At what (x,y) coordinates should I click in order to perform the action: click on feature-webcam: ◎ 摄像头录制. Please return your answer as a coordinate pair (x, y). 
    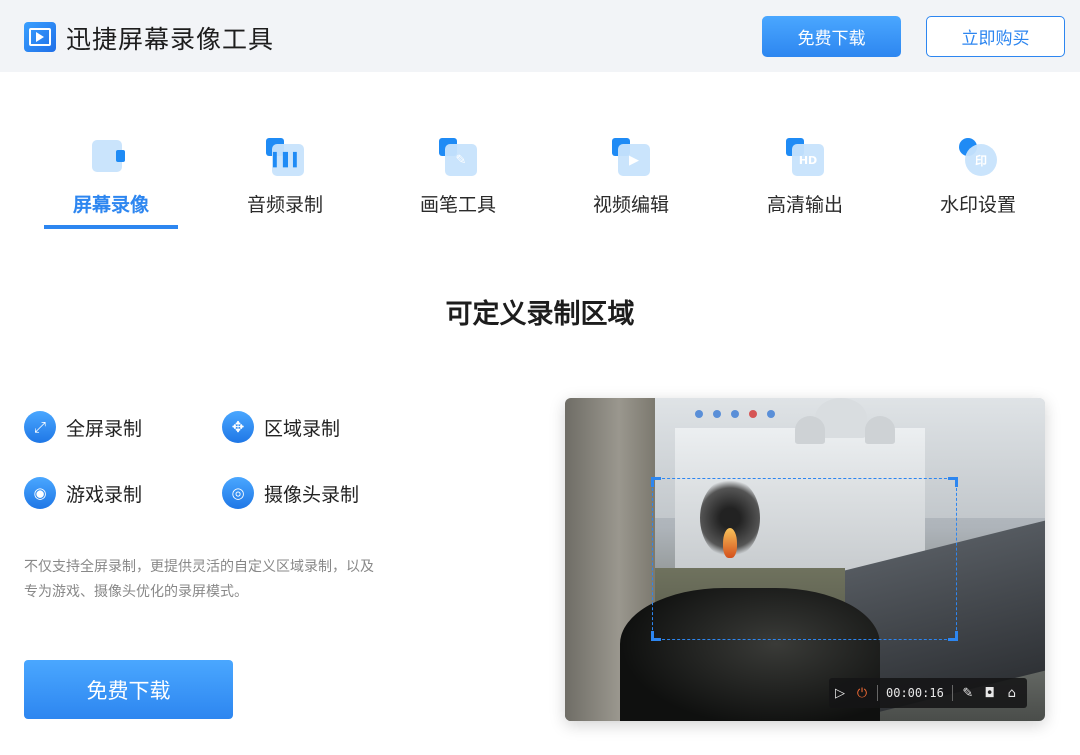
    Looking at the image, I should click on (290, 493).